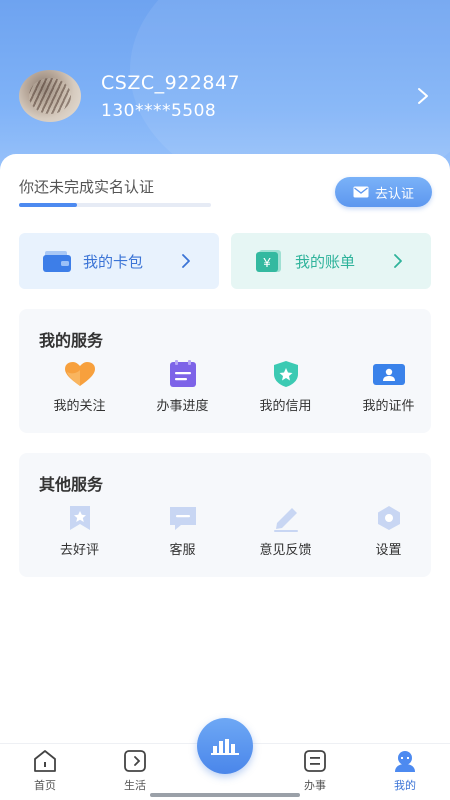  Describe the element at coordinates (394, 194) in the screenshot. I see `verify-button-label: 去认证` at that location.